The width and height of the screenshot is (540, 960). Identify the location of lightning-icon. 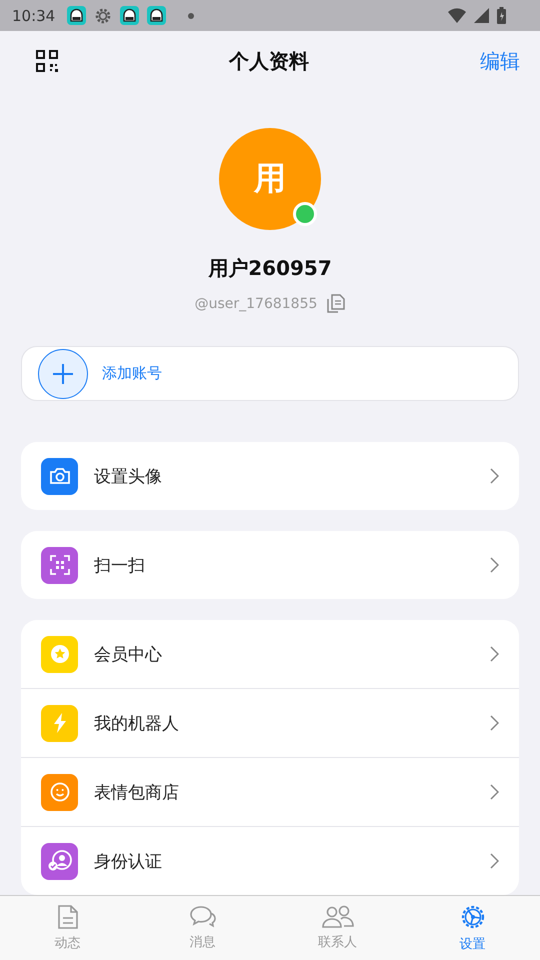
(59, 723).